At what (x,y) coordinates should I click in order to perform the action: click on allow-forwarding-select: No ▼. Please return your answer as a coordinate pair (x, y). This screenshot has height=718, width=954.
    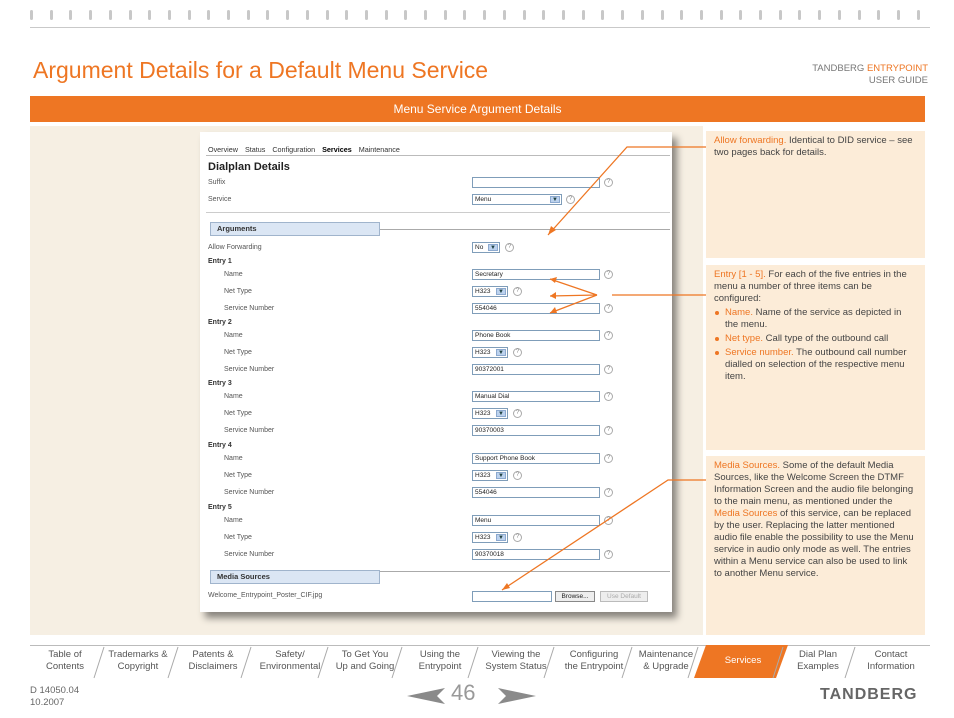
    Looking at the image, I should click on (486, 247).